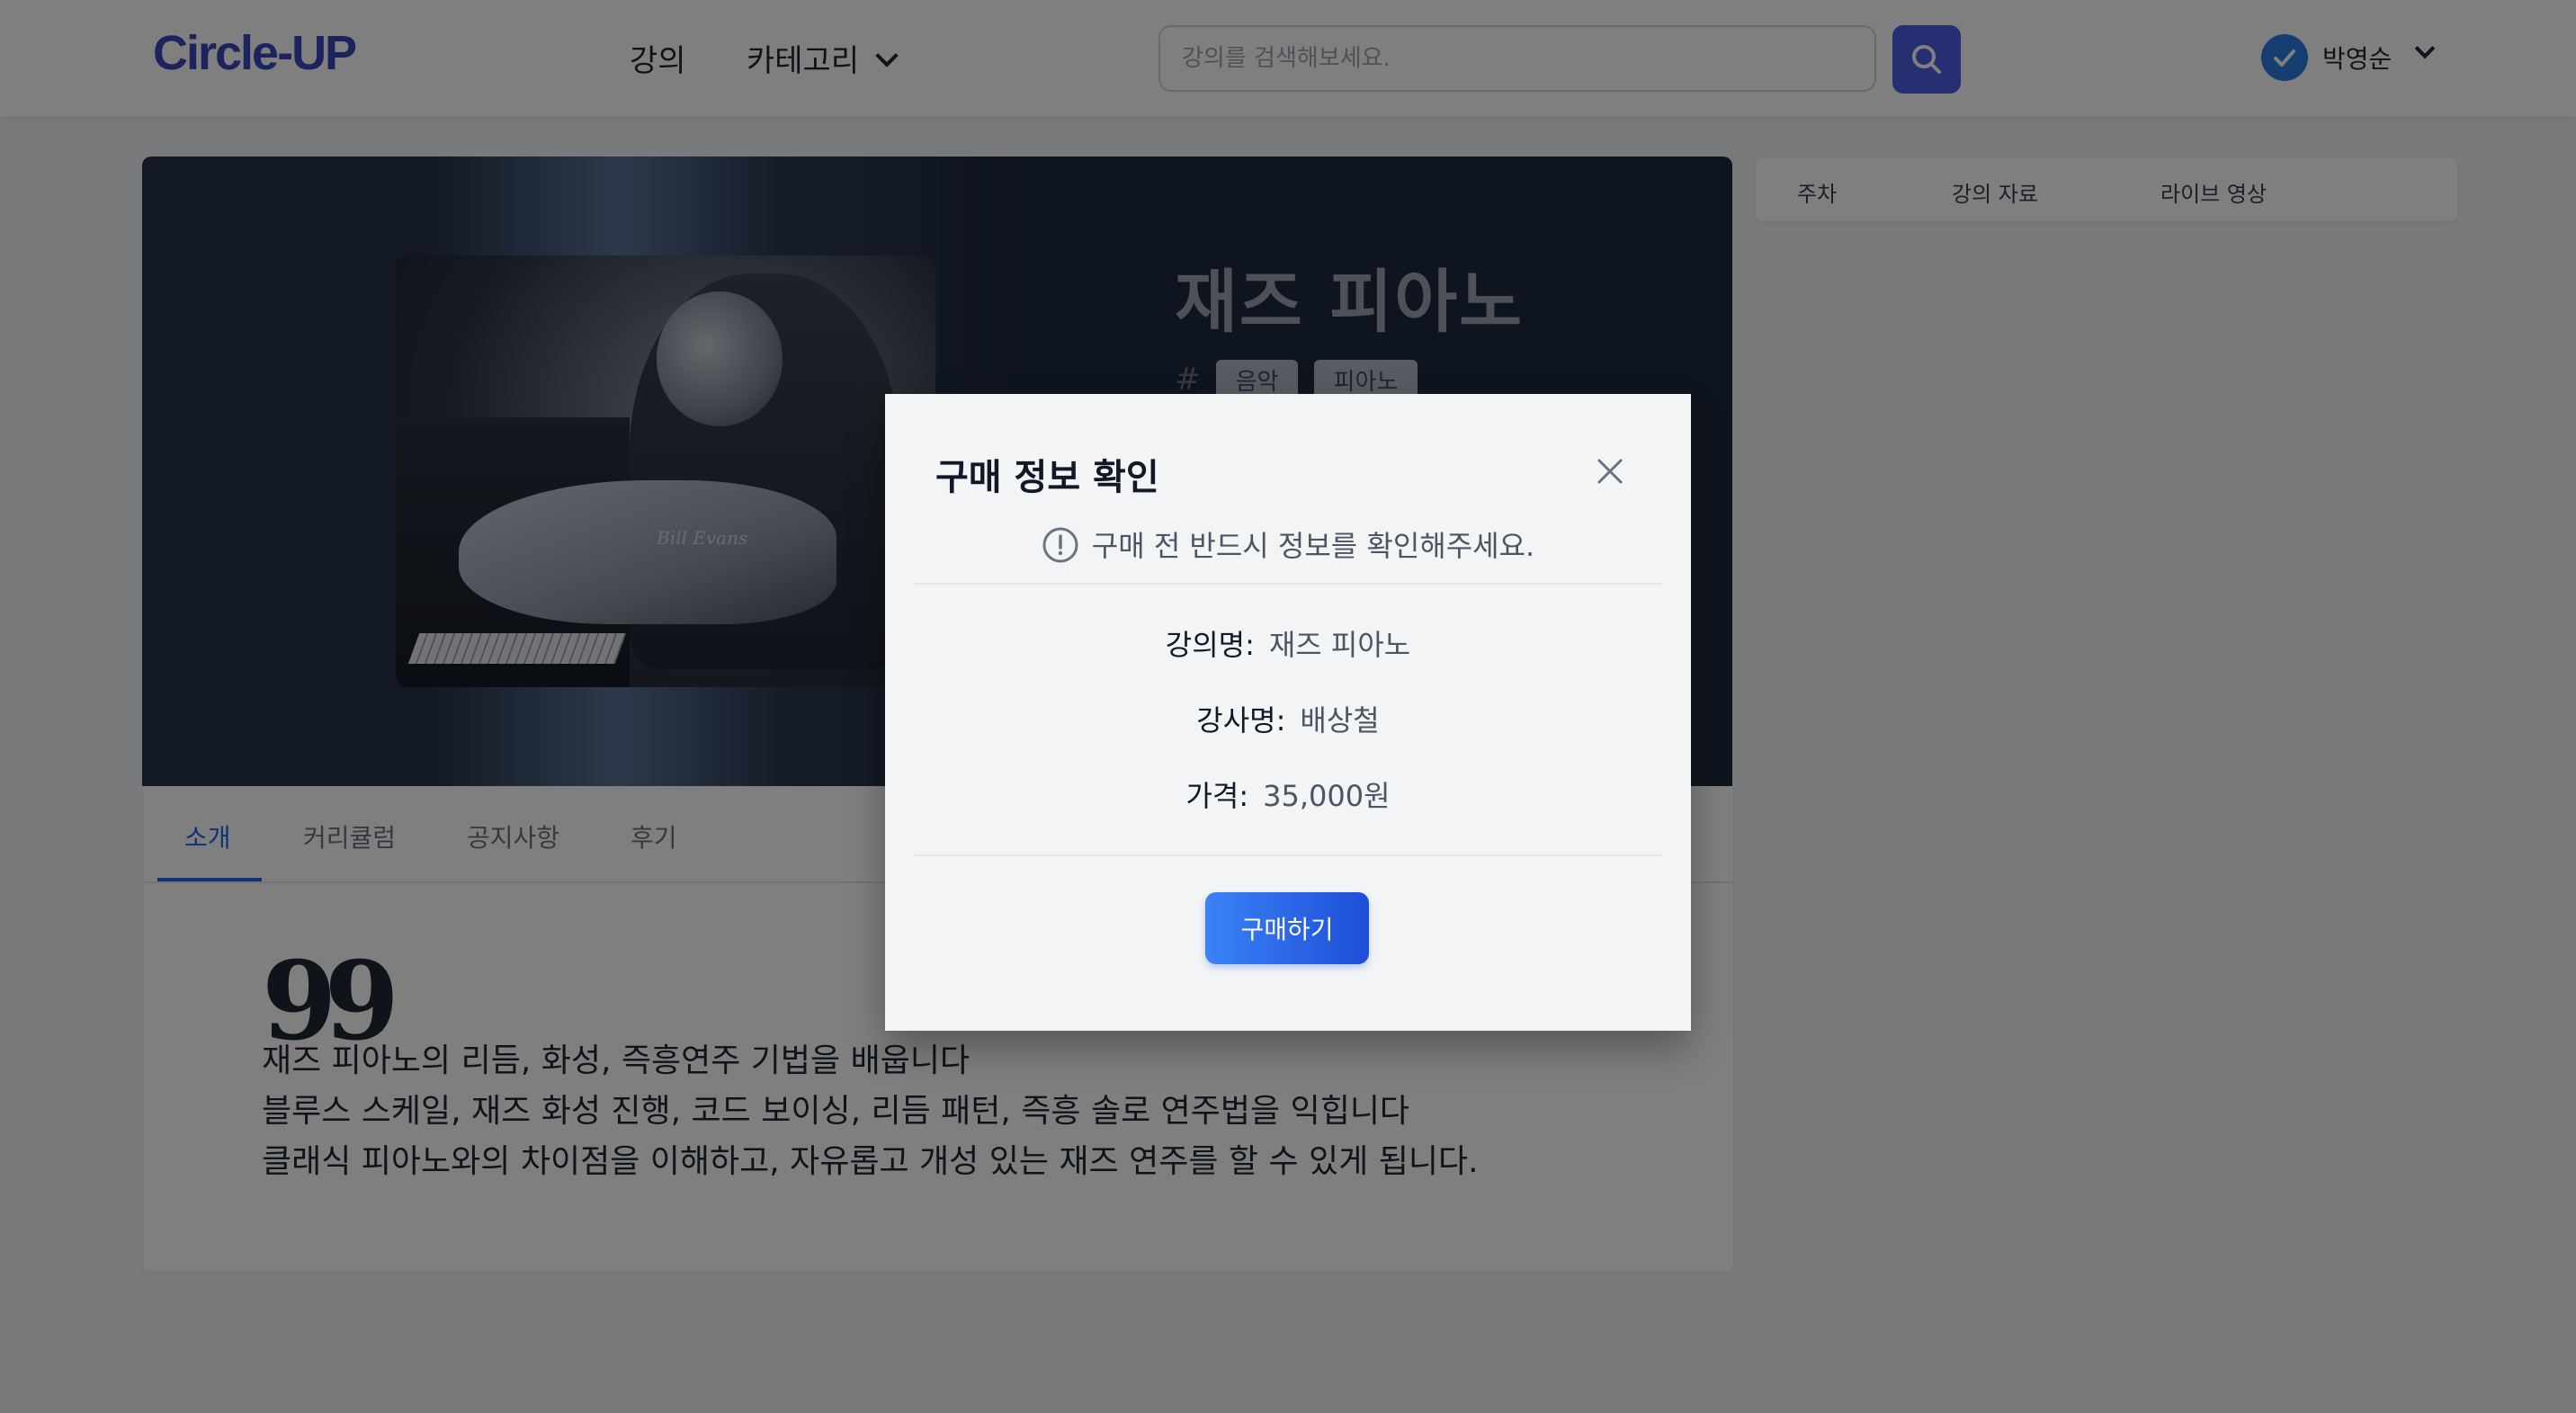 The height and width of the screenshot is (1413, 2576). I want to click on modal-notice: 구매 전 반드시 정보를 확인해주세요., so click(1288, 545).